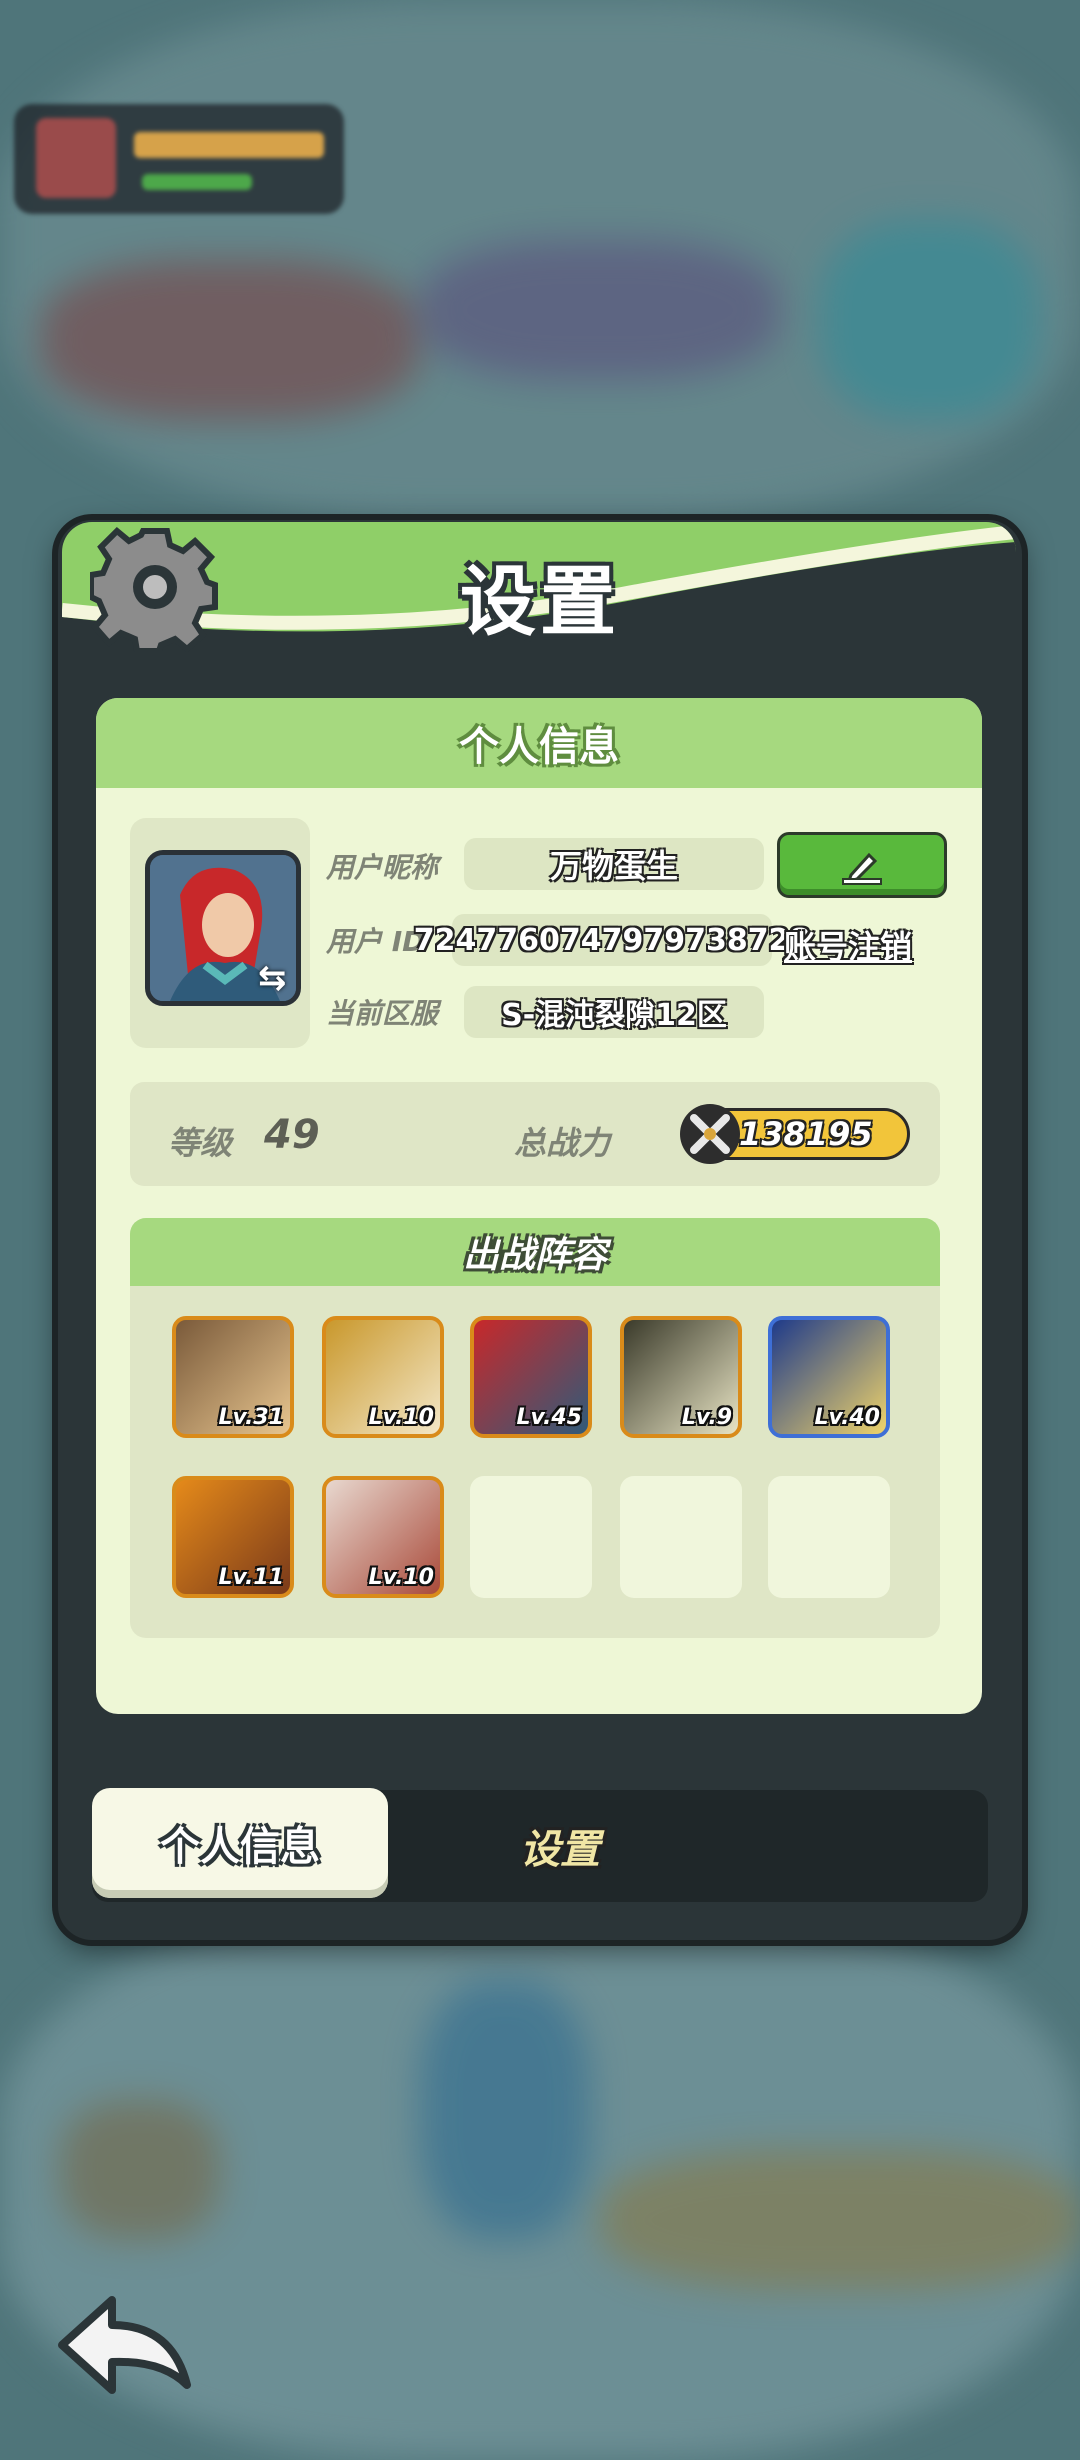  What do you see at coordinates (614, 1012) in the screenshot?
I see `server-value: S-混沌裂隙12区` at bounding box center [614, 1012].